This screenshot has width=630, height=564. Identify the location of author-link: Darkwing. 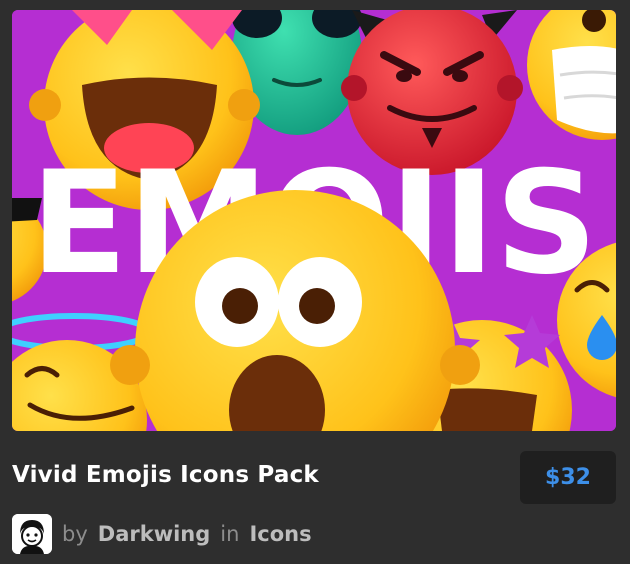
(154, 534).